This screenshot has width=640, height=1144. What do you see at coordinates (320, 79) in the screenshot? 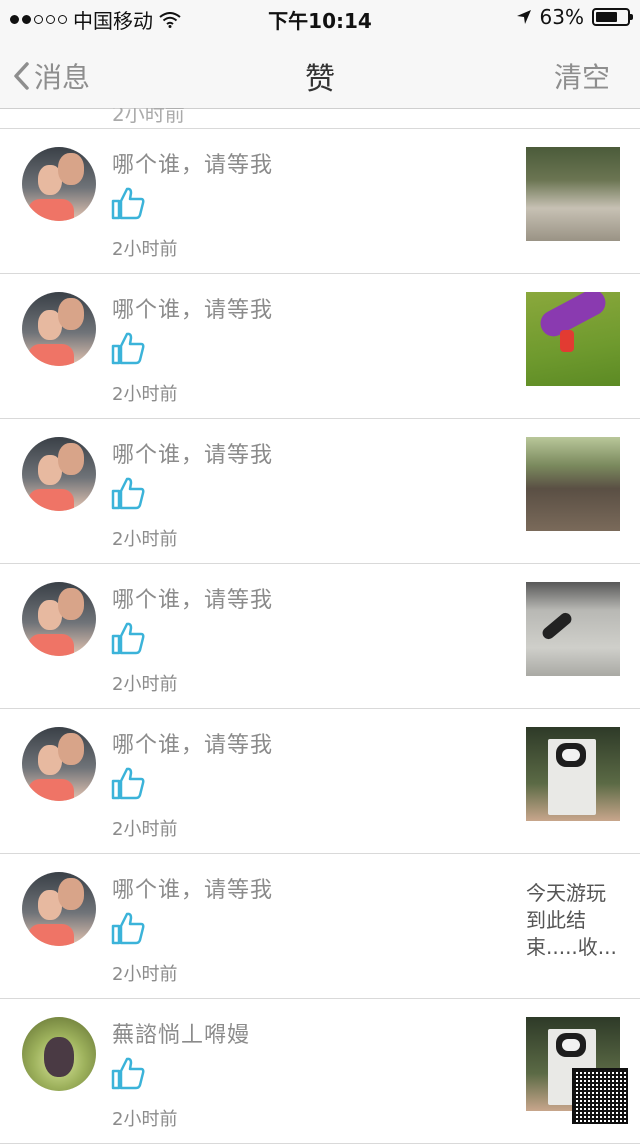
I see `page-title: 赞` at bounding box center [320, 79].